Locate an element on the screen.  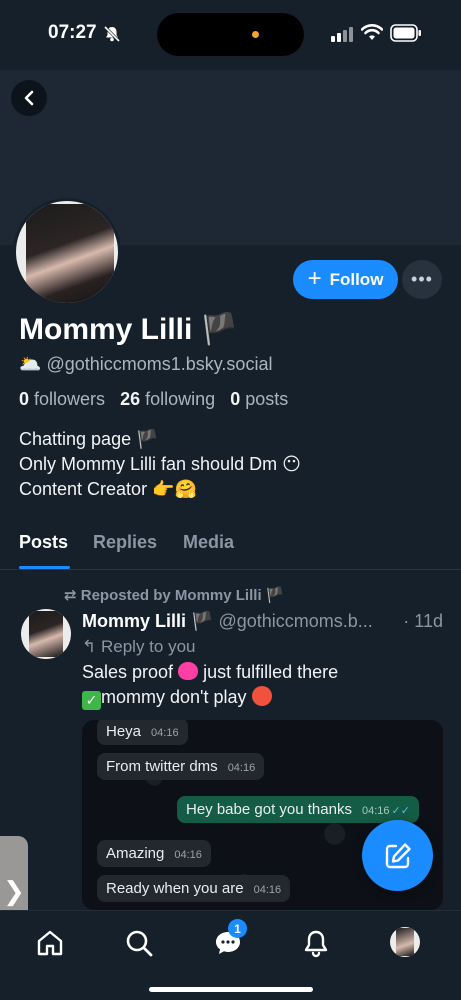
nav-chat: 1 is located at coordinates (229, 939).